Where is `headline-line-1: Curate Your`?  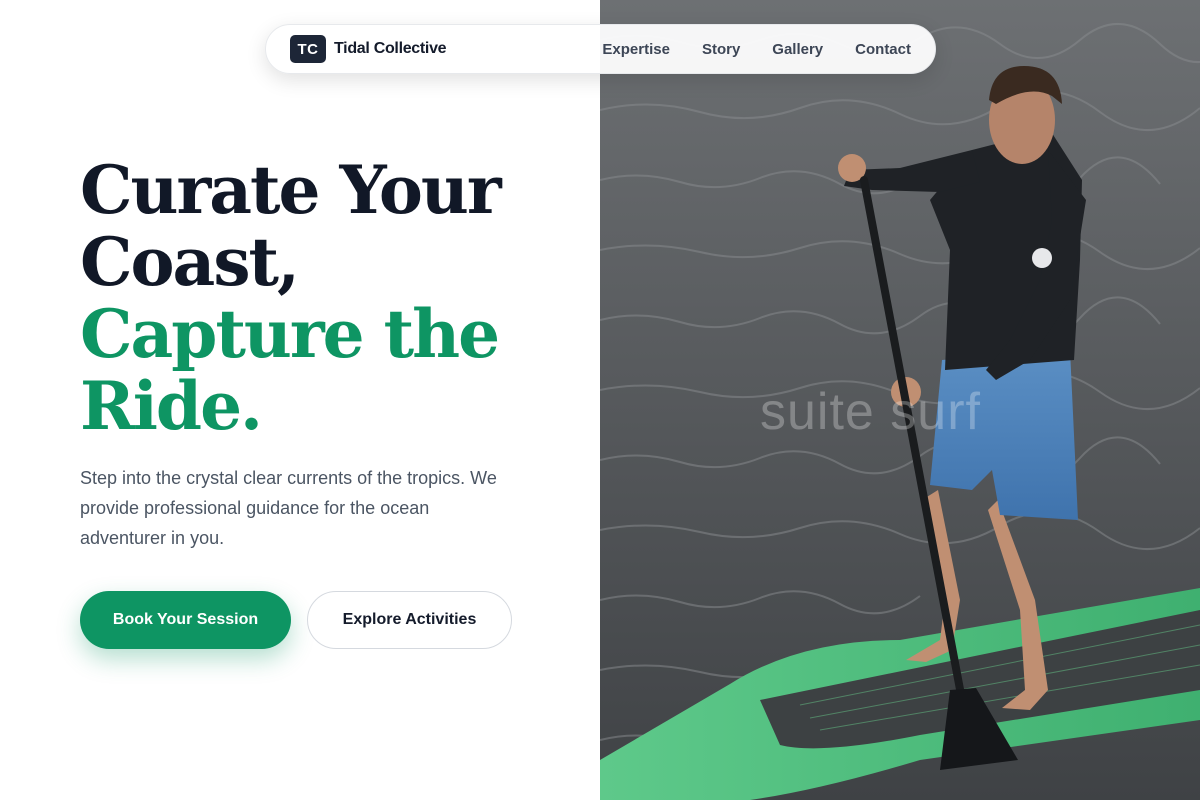
headline-line-1: Curate Your is located at coordinates (291, 190).